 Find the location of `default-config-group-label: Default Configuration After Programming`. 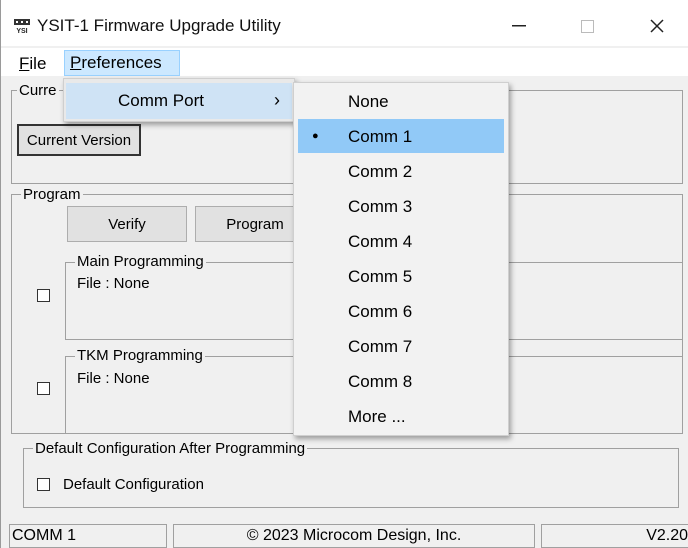

default-config-group-label: Default Configuration After Programming is located at coordinates (170, 448).